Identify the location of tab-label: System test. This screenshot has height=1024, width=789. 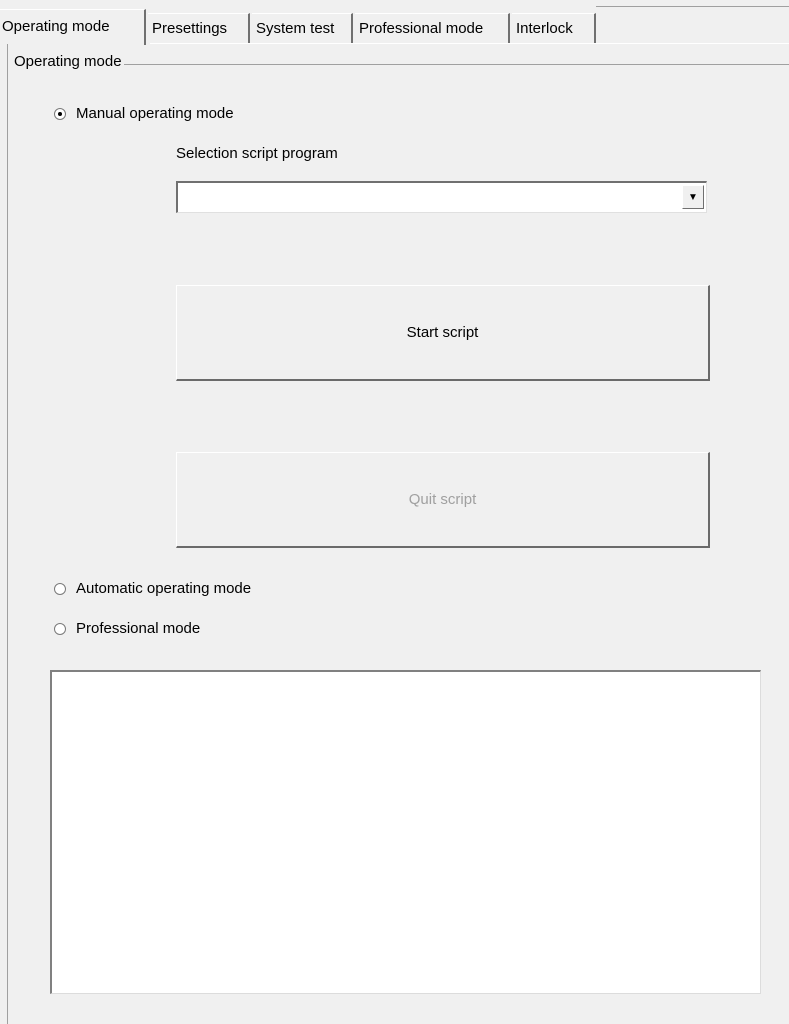
(295, 28).